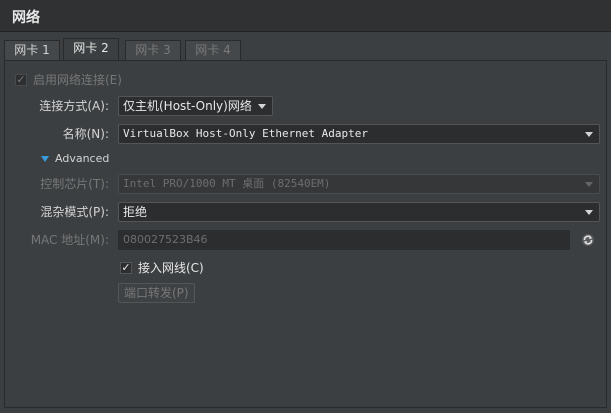 Image resolution: width=611 pixels, height=413 pixels. I want to click on advanced-label: Advanced, so click(82, 158).